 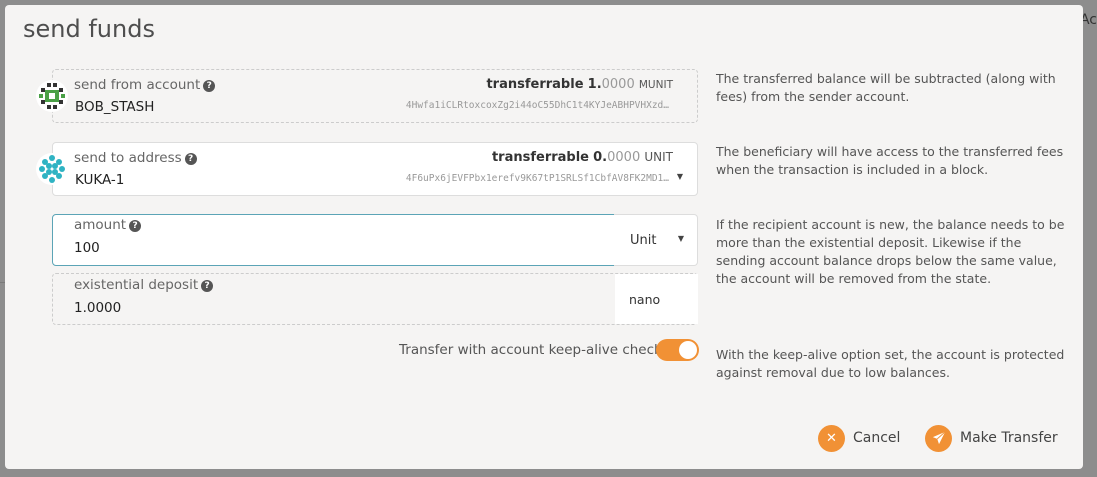 What do you see at coordinates (52, 169) in the screenshot?
I see `recipient-identicon` at bounding box center [52, 169].